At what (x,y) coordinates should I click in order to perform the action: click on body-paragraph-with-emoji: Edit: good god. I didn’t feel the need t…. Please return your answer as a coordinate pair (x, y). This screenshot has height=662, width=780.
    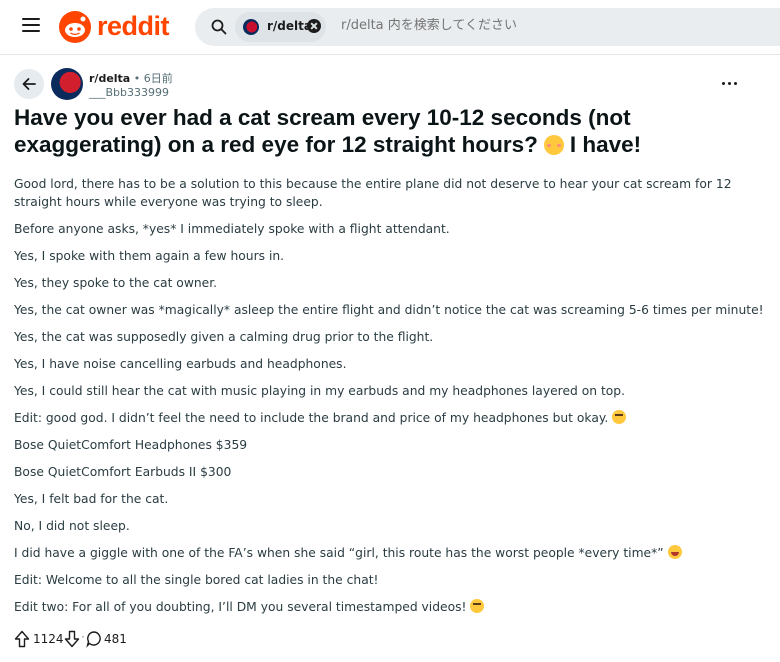
    Looking at the image, I should click on (379, 418).